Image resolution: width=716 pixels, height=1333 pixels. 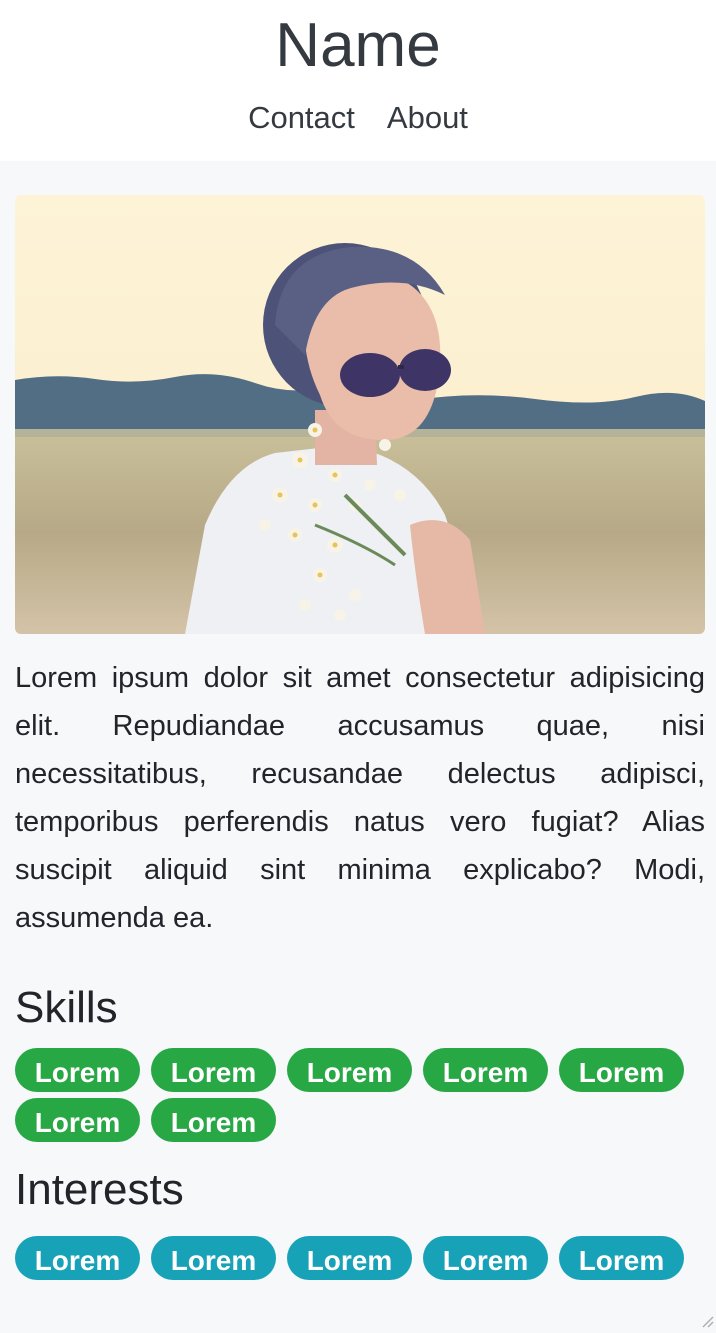 What do you see at coordinates (707, 1321) in the screenshot?
I see `resize-grip-icon` at bounding box center [707, 1321].